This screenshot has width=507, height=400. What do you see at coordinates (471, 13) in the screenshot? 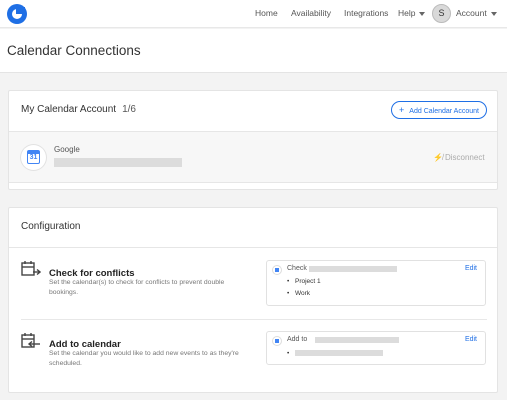
I see `account-label: Account` at bounding box center [471, 13].